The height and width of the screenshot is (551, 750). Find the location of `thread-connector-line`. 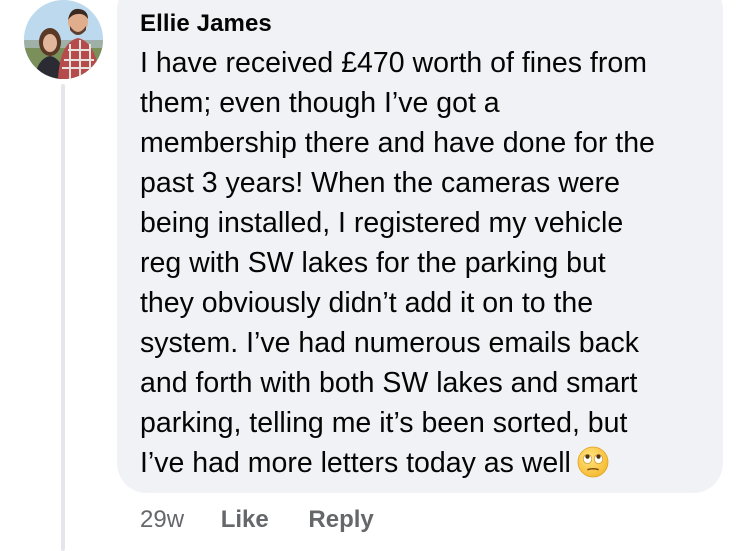

thread-connector-line is located at coordinates (63, 317).